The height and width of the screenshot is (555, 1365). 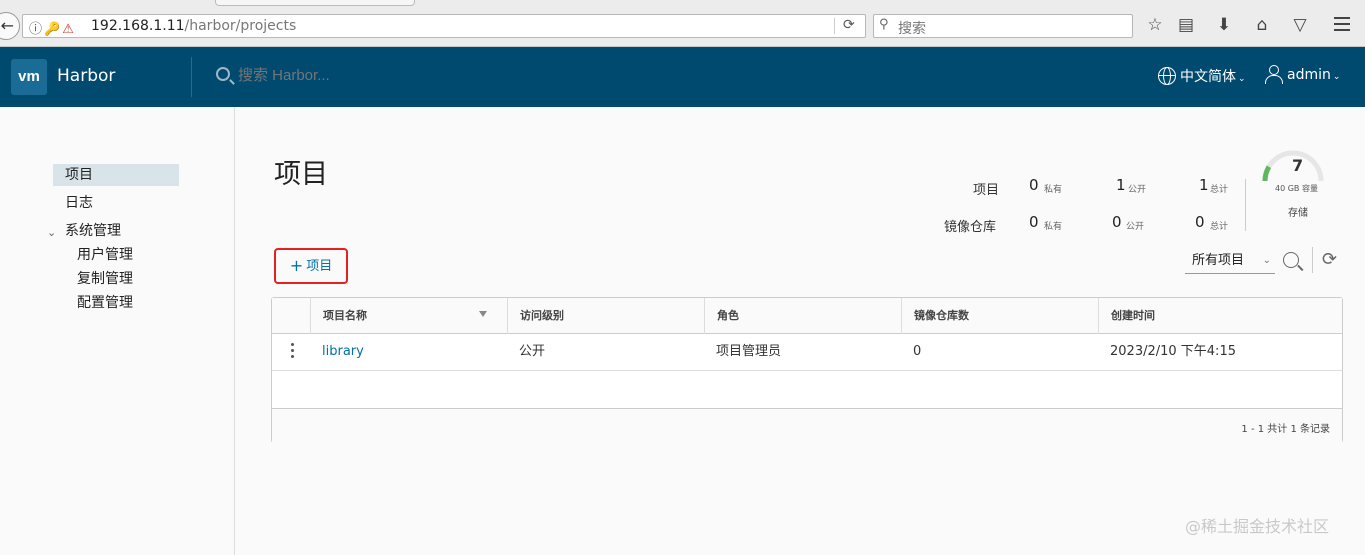 What do you see at coordinates (970, 227) in the screenshot?
I see `stat-repos-label: 镜像仓库` at bounding box center [970, 227].